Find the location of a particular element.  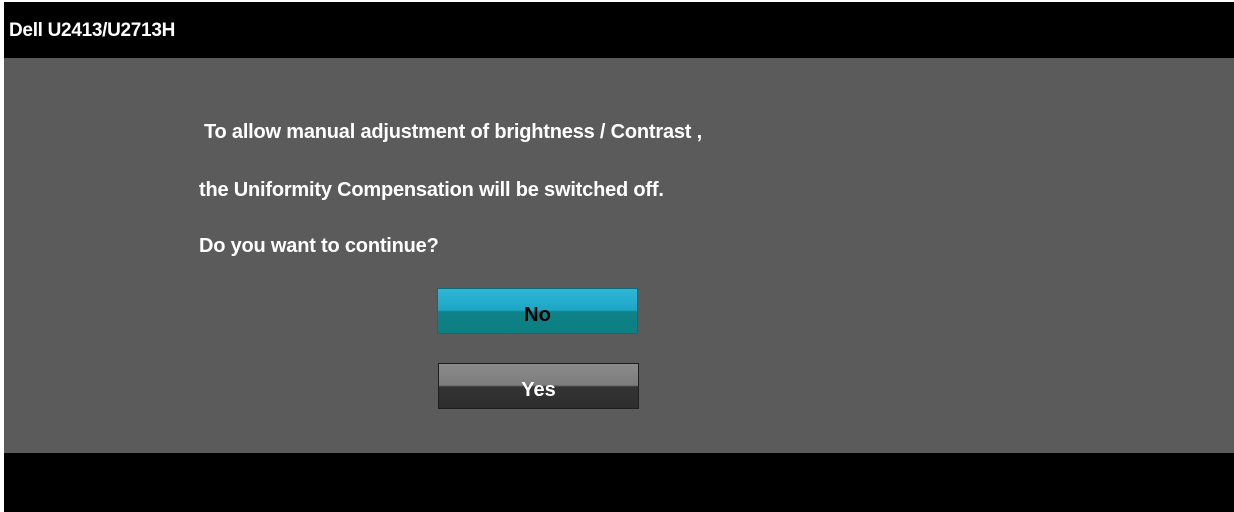

title-bar: Dell U2413/U2713H is located at coordinates (619, 30).